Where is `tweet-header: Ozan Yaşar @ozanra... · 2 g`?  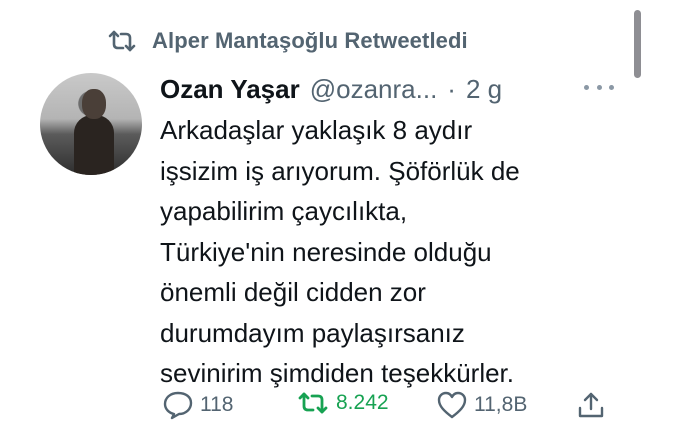 tweet-header: Ozan Yaşar @ozanra... · 2 g is located at coordinates (331, 89).